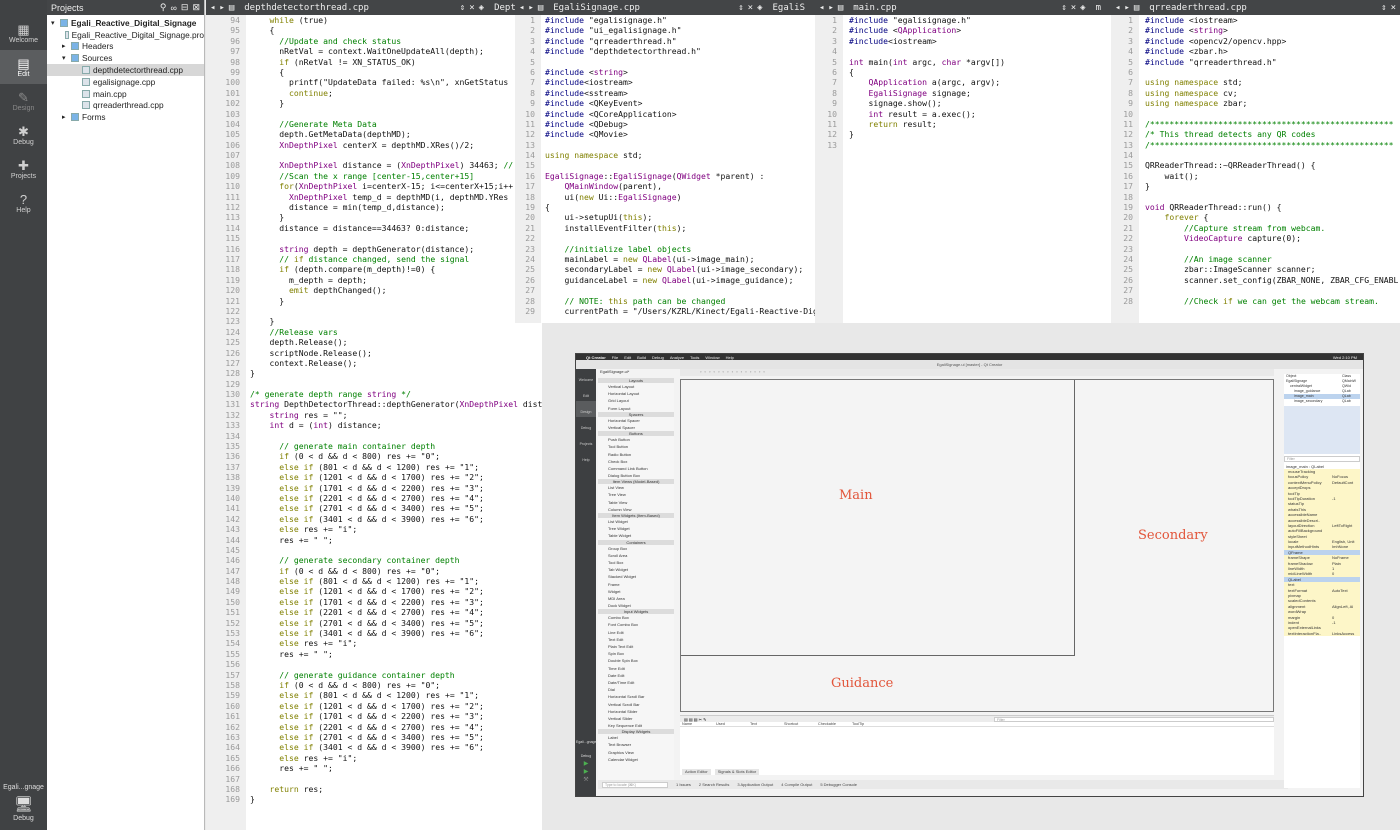 This screenshot has height=830, width=1400. I want to click on filter-icon: ⚲, so click(163, 7).